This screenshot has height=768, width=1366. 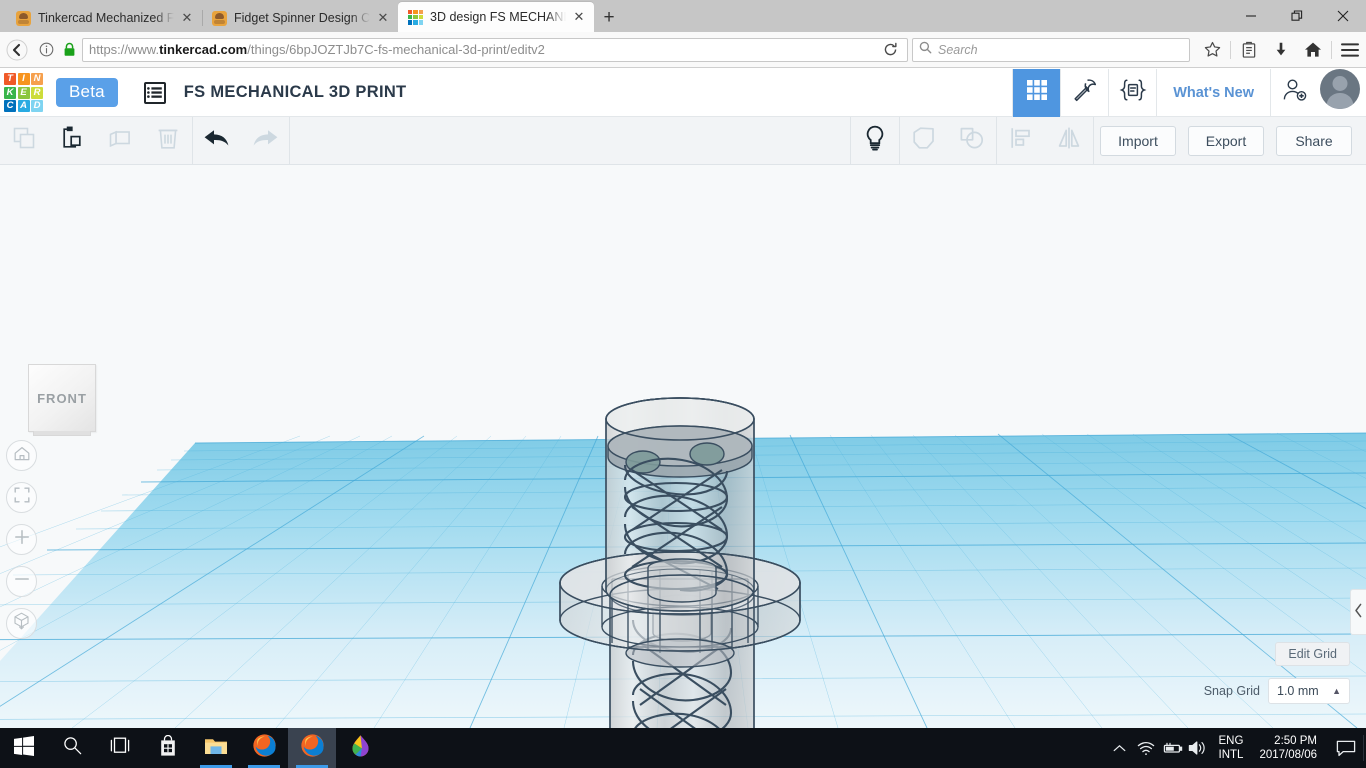 I want to click on invite-button, so click(x=1294, y=92).